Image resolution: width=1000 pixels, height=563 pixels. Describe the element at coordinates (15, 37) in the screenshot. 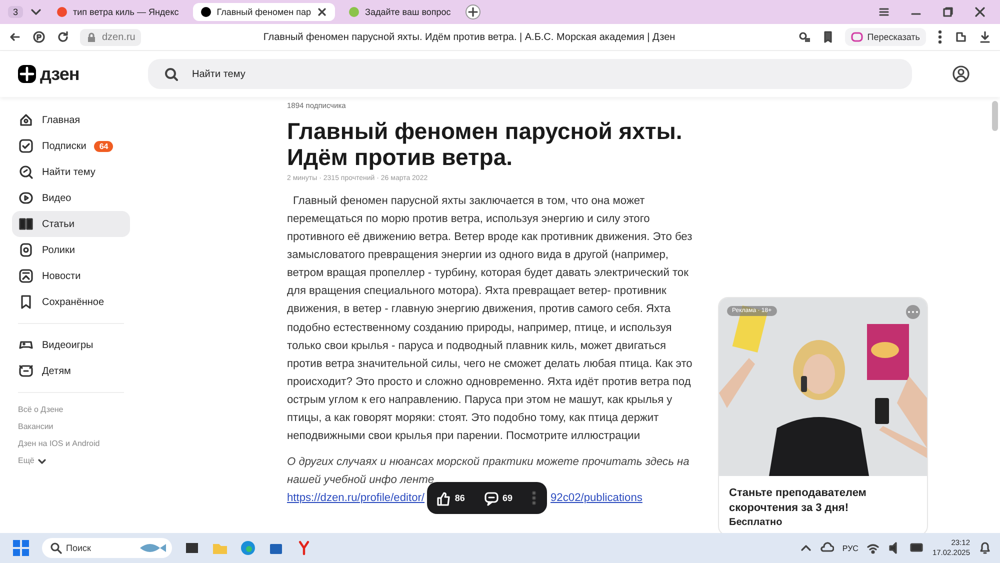

I see `back-arrow-icon` at that location.